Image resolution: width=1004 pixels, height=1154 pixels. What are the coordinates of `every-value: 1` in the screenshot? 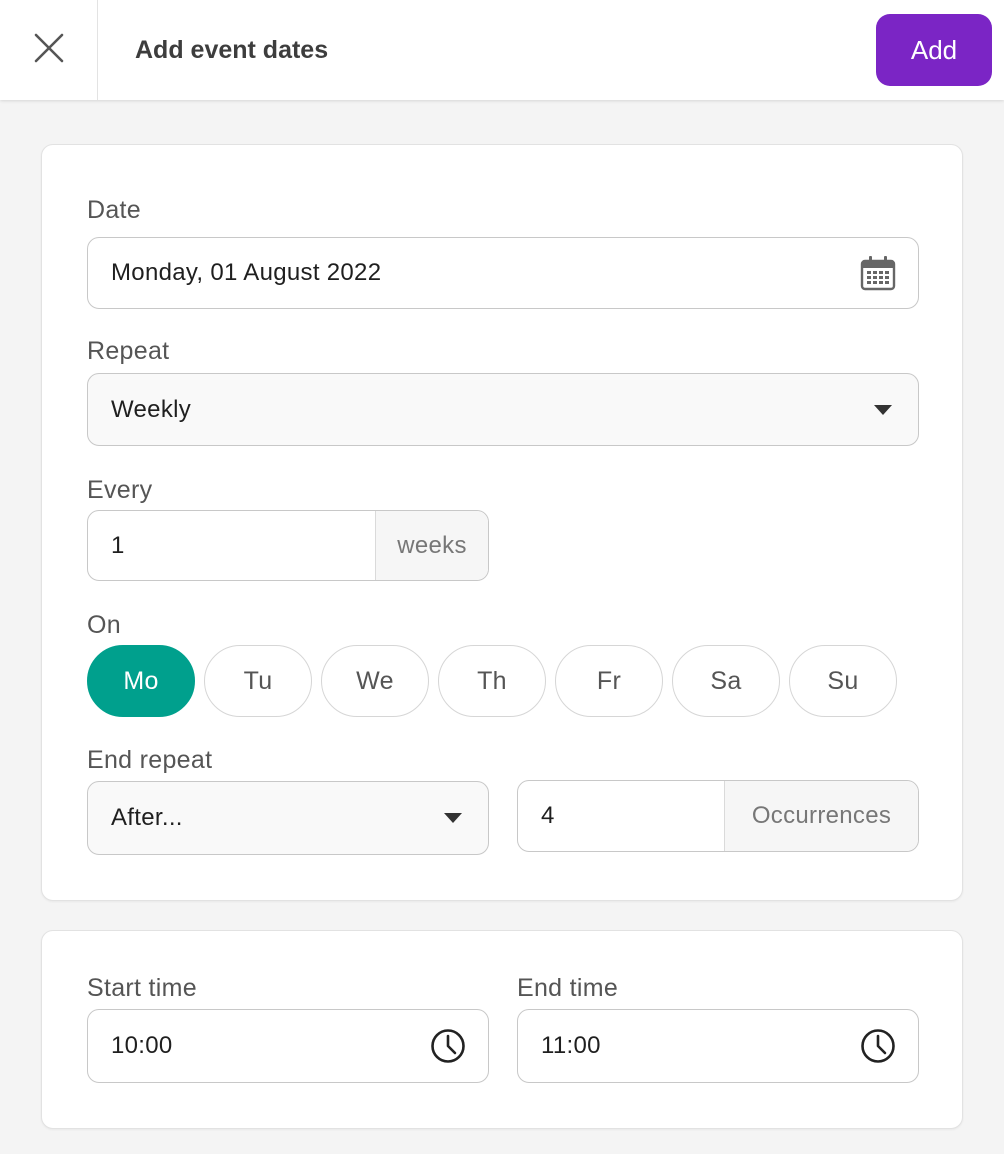 It's located at (118, 545).